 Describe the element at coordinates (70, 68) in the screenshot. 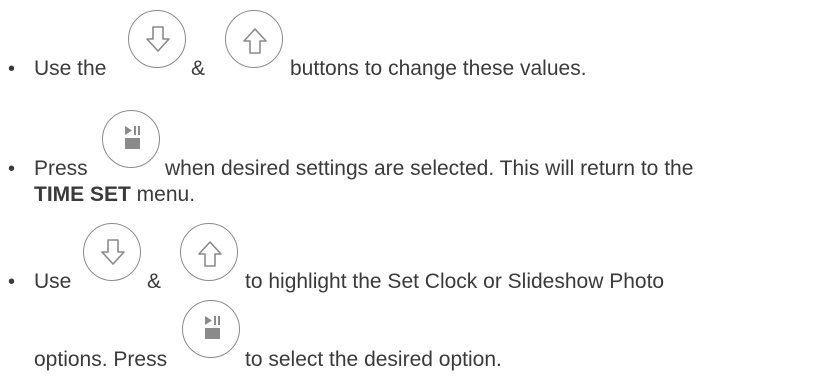

I see `instruction-text: Use the` at that location.